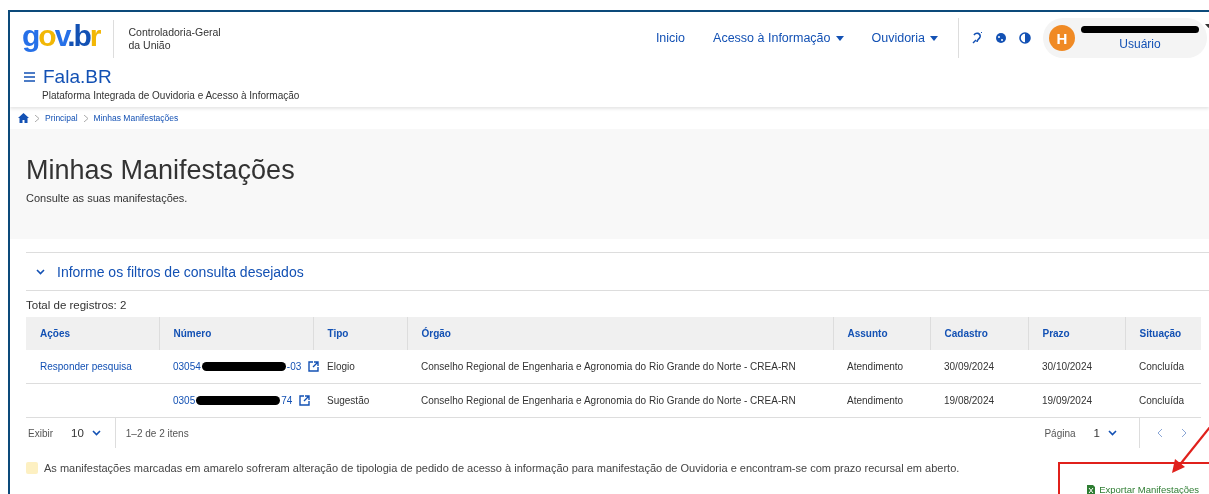 This screenshot has width=1209, height=494. What do you see at coordinates (1163, 333) in the screenshot?
I see `column-header: Situação` at bounding box center [1163, 333].